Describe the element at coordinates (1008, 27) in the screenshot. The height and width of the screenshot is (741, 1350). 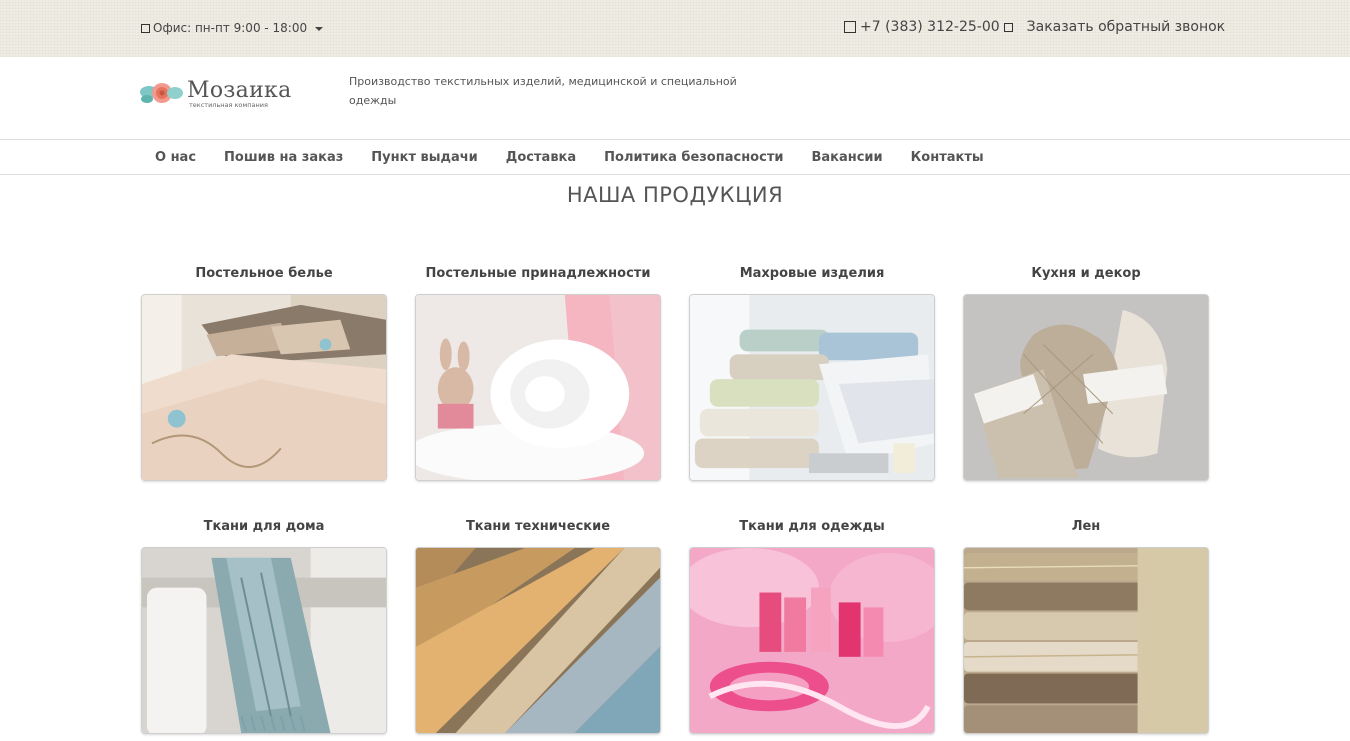
I see `callback-icon` at that location.